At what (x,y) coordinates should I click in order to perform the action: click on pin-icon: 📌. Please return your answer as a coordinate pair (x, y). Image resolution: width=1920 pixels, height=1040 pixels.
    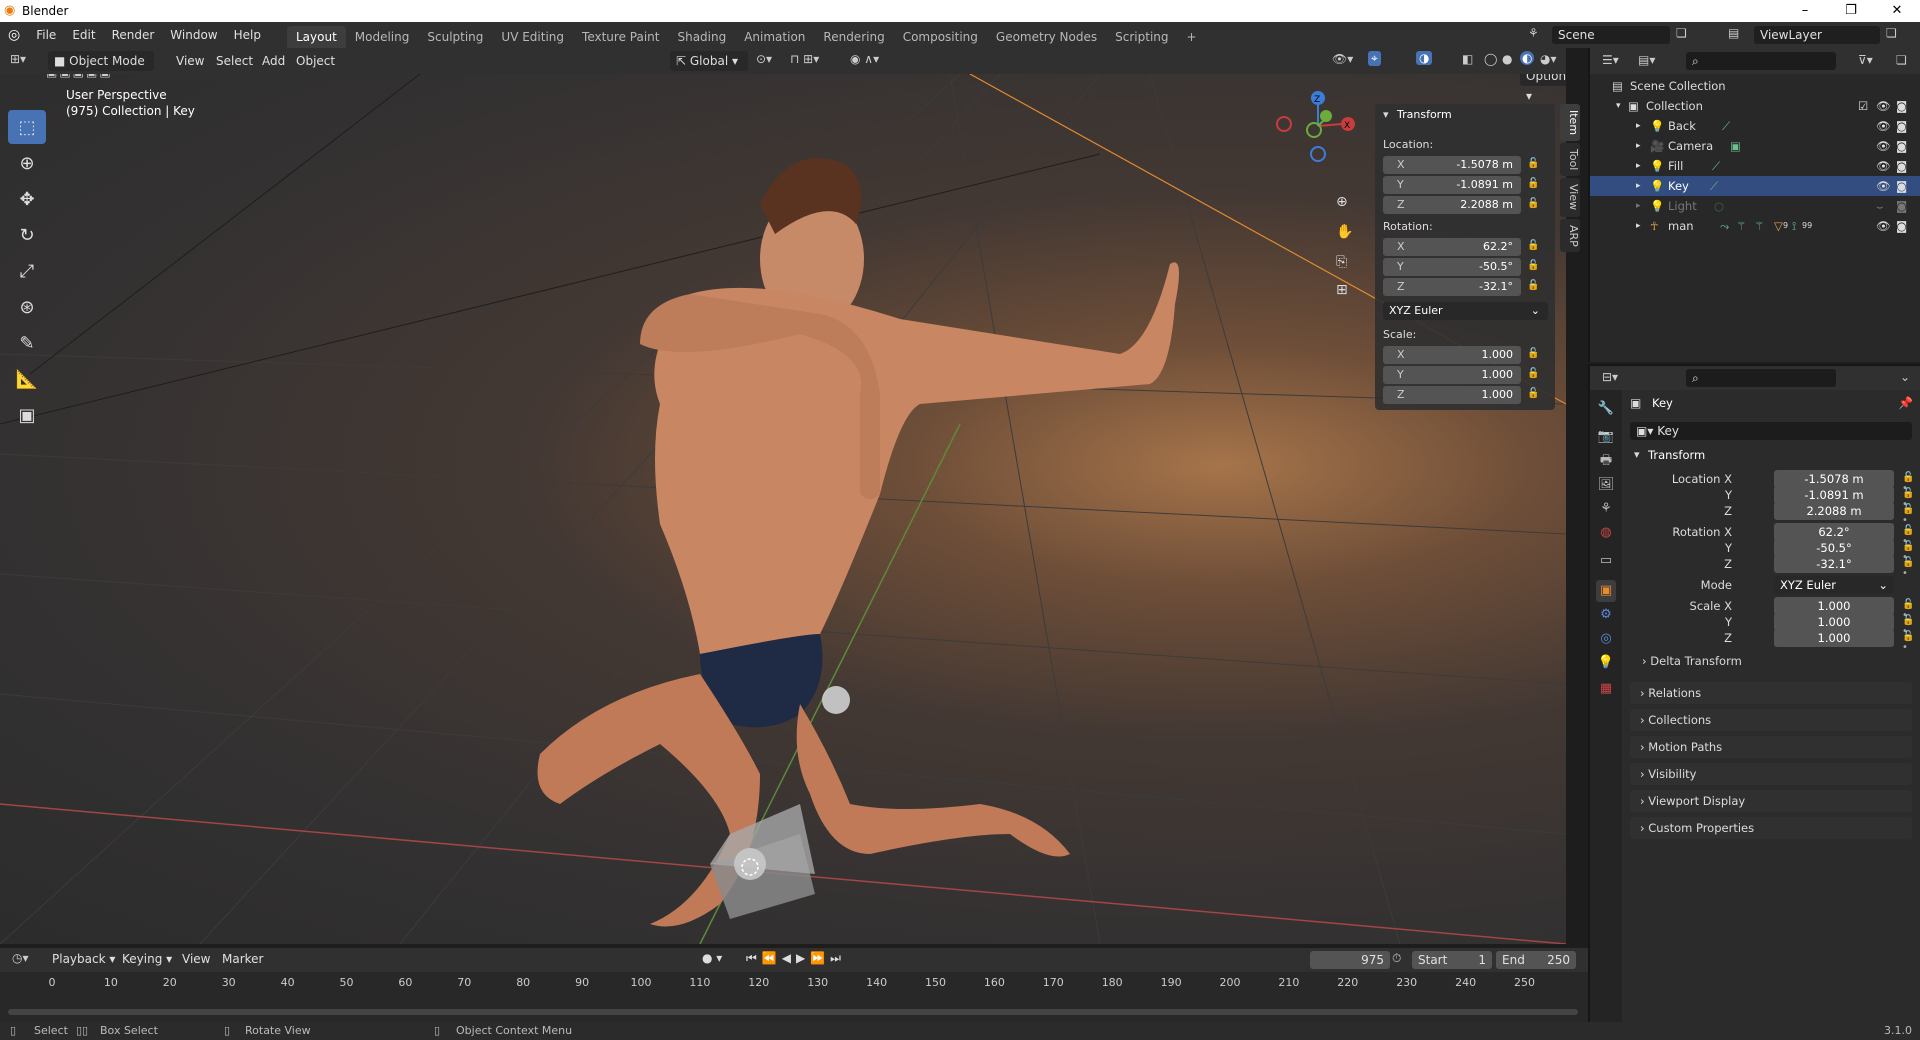
    Looking at the image, I should click on (1905, 403).